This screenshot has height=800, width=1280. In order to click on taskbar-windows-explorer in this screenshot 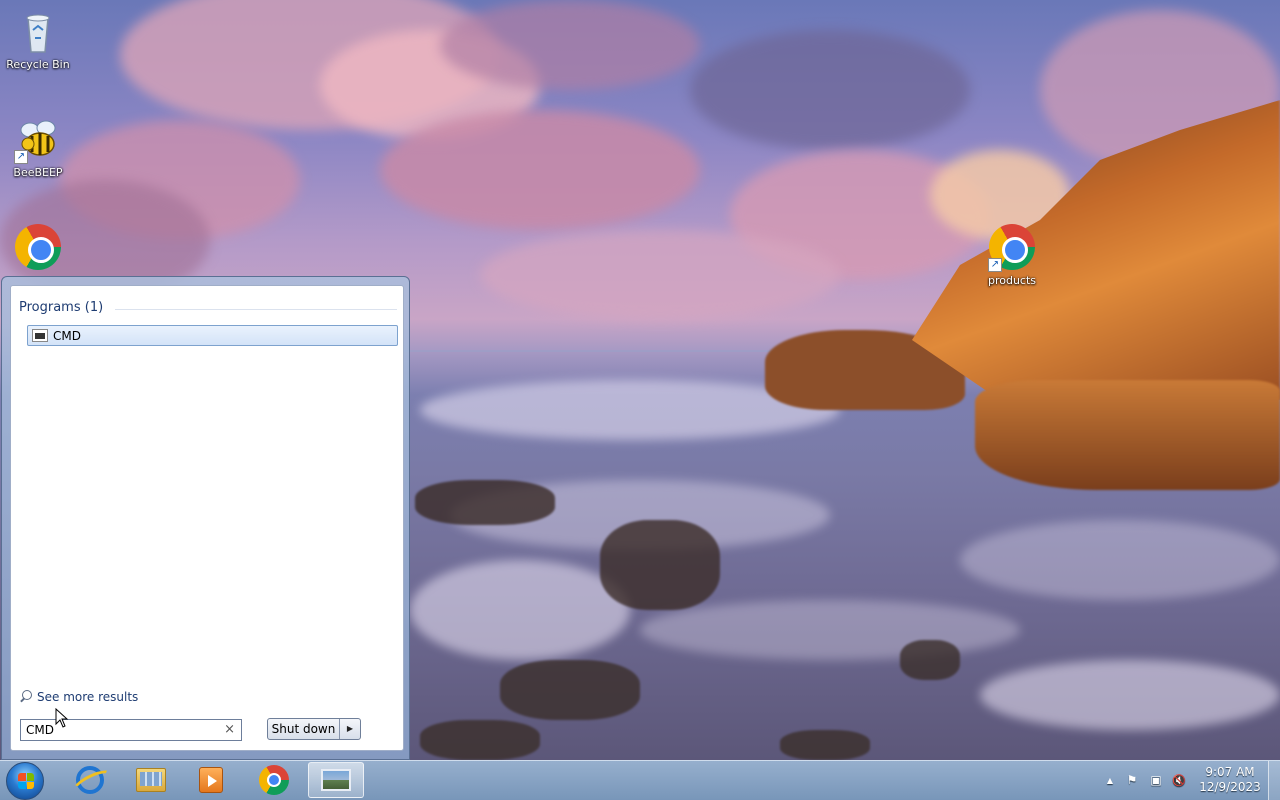, I will do `click(151, 780)`.